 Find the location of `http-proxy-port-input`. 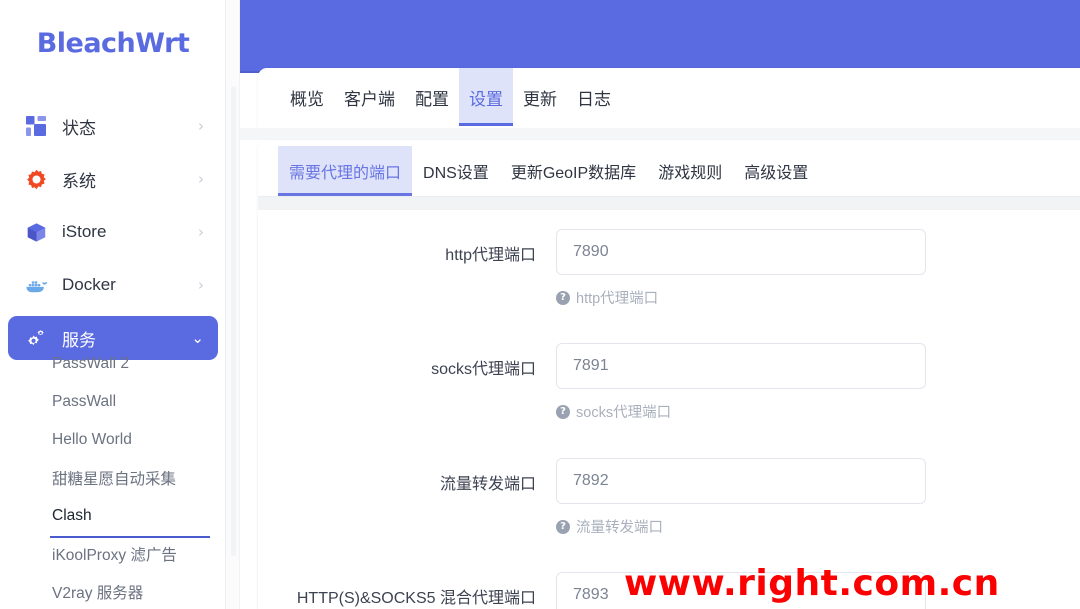

http-proxy-port-input is located at coordinates (741, 252).